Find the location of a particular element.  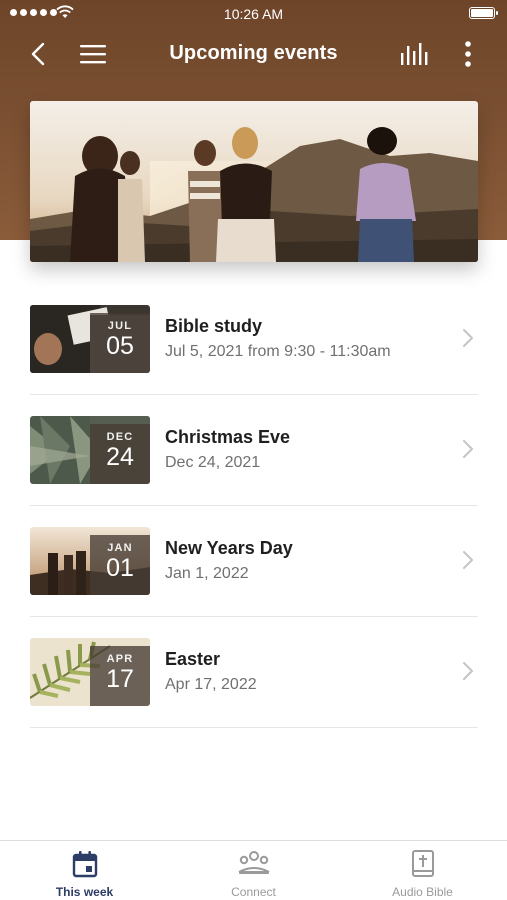

menu-button is located at coordinates (93, 54).